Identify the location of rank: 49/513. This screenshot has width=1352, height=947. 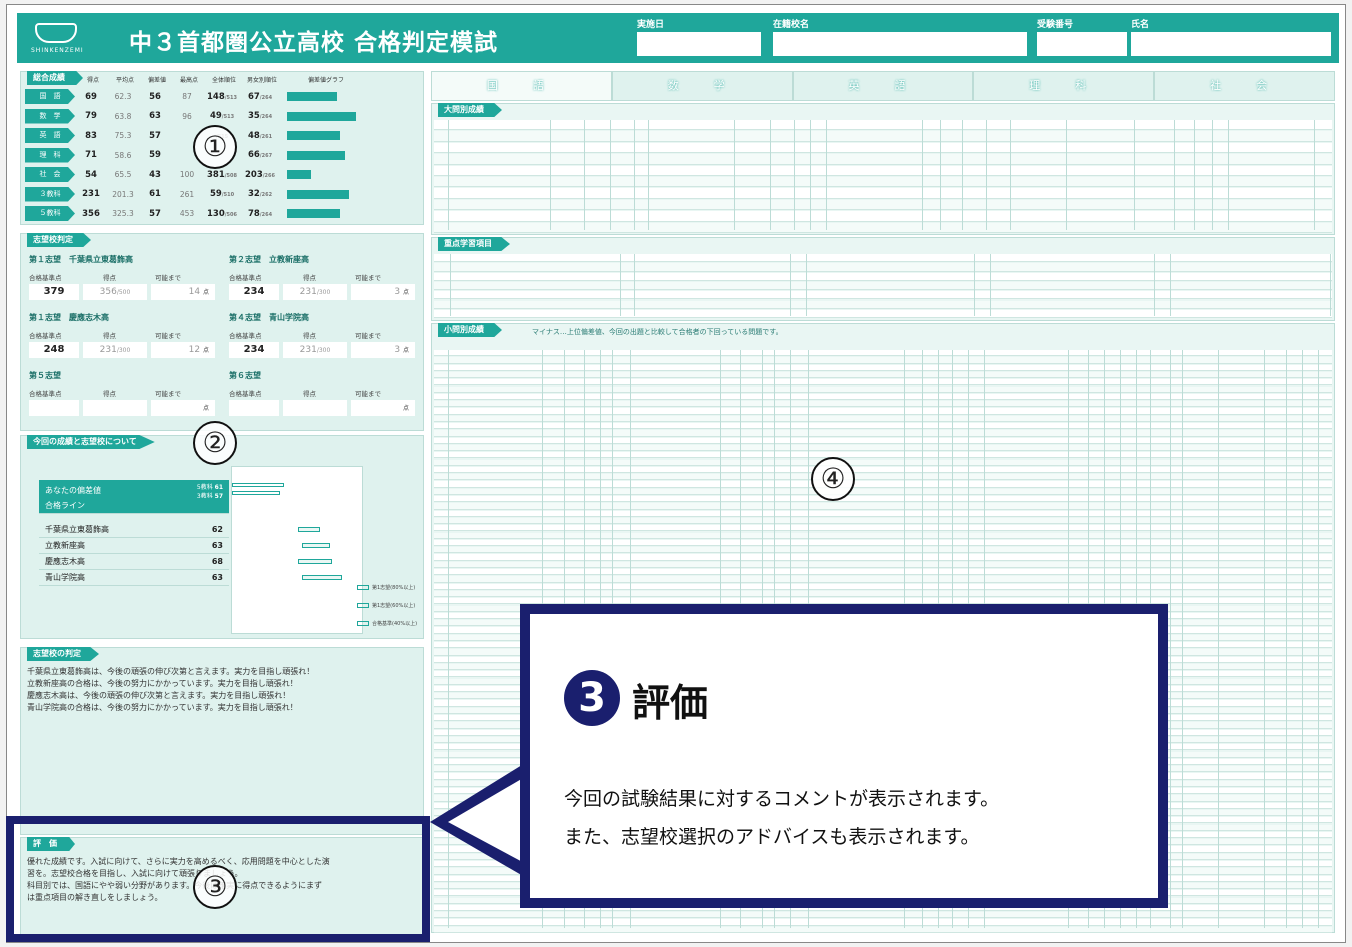
(222, 116).